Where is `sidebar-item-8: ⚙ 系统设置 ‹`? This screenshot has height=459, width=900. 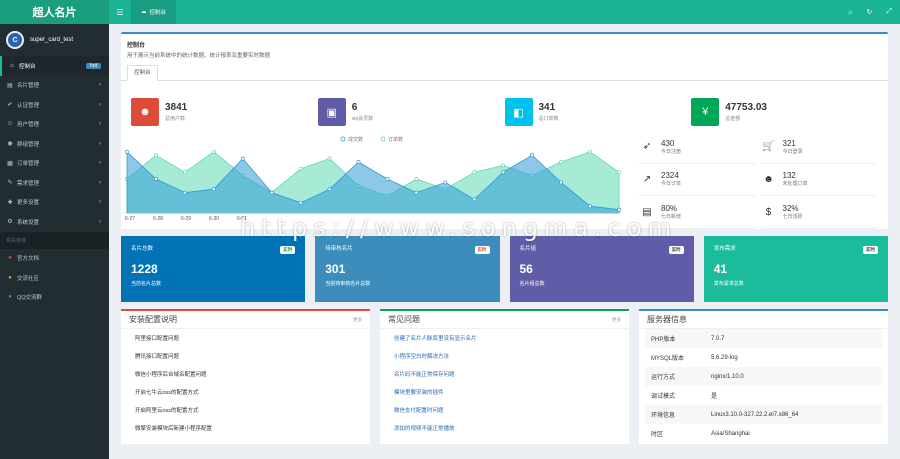
sidebar-item-8: ⚙ 系统设置 ‹ is located at coordinates (54, 222).